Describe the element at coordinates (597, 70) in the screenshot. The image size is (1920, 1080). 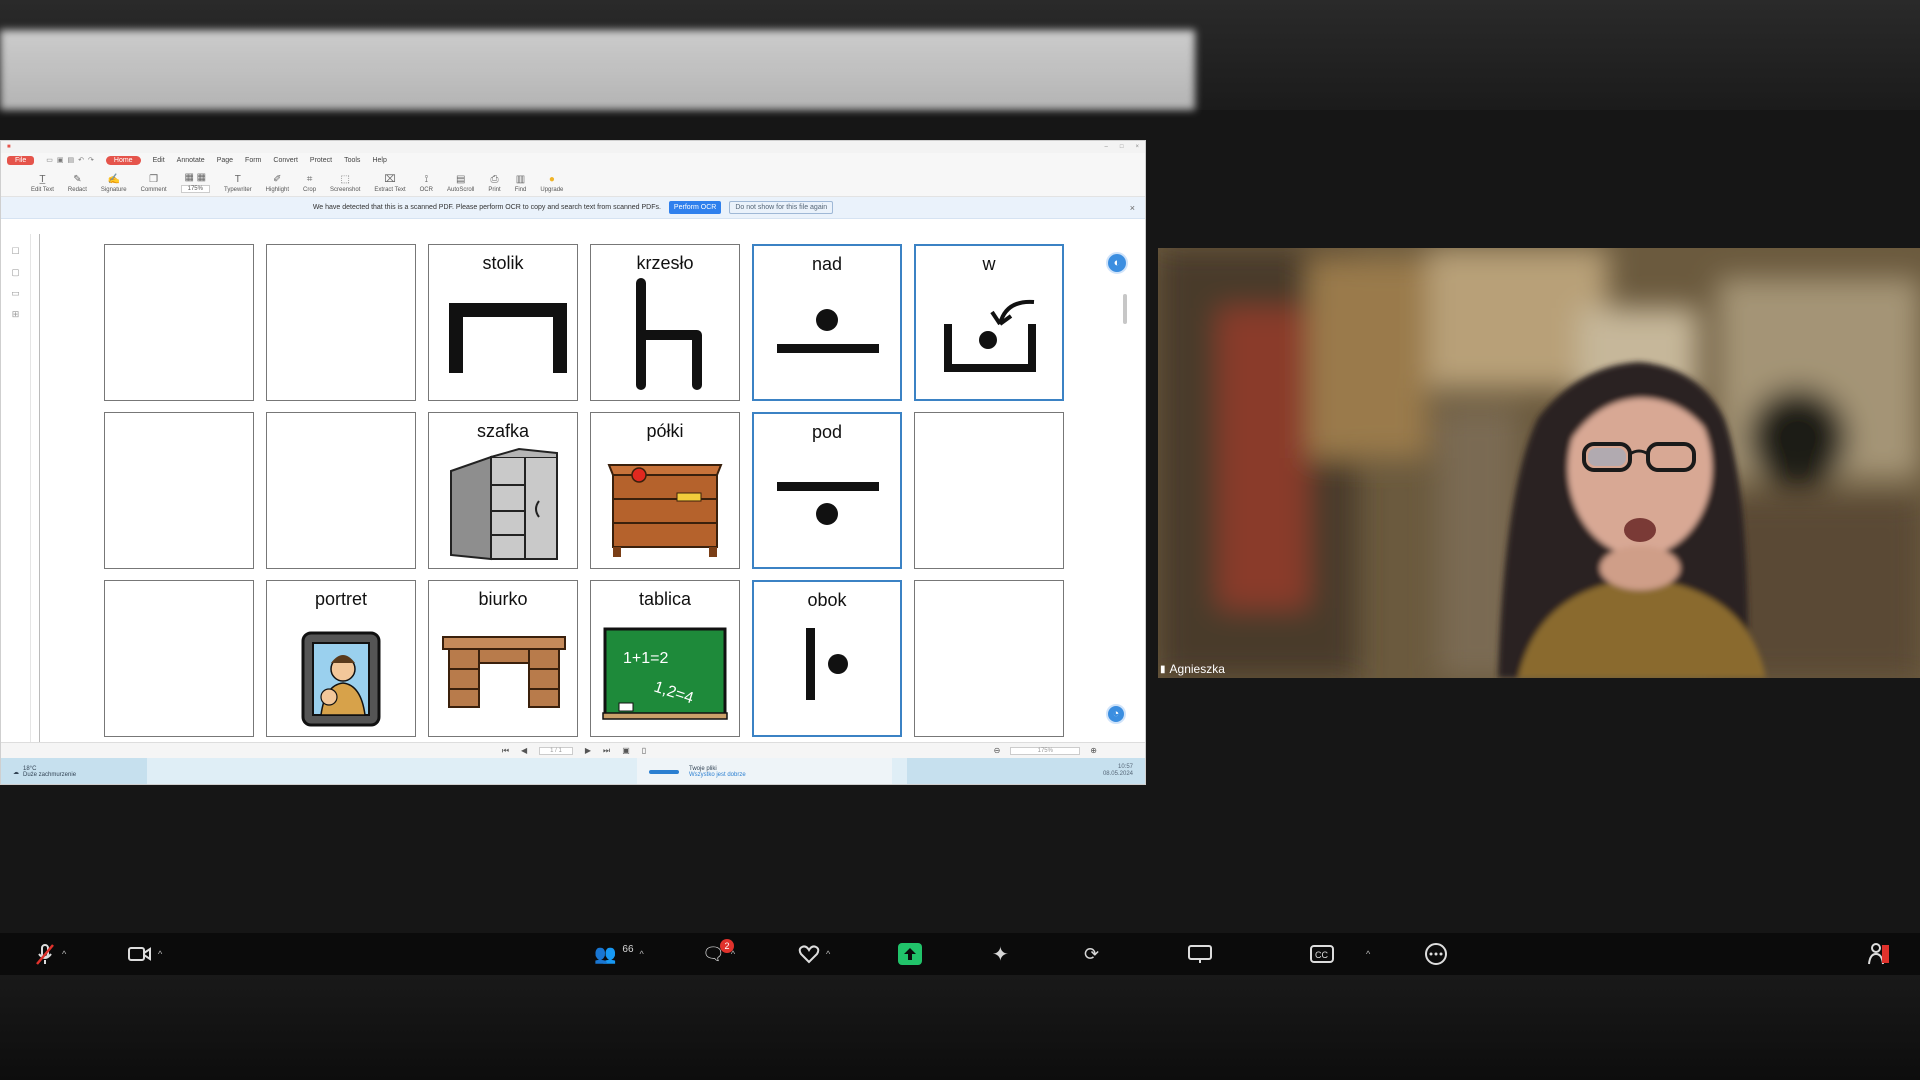
I see `blurred-window-top` at that location.